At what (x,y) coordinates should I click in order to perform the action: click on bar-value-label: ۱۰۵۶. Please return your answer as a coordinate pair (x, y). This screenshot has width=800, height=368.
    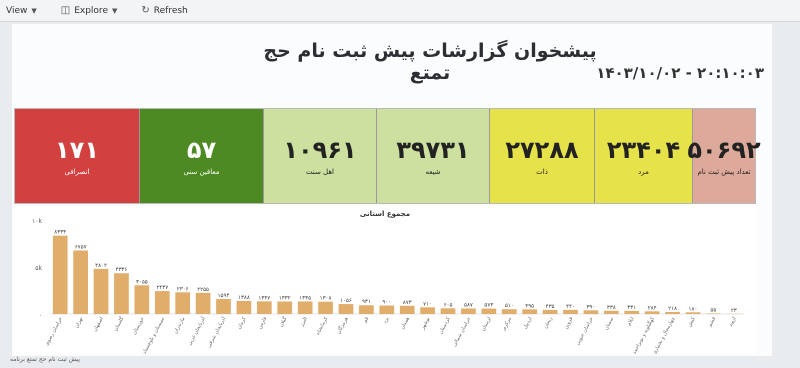
    Looking at the image, I should click on (346, 301).